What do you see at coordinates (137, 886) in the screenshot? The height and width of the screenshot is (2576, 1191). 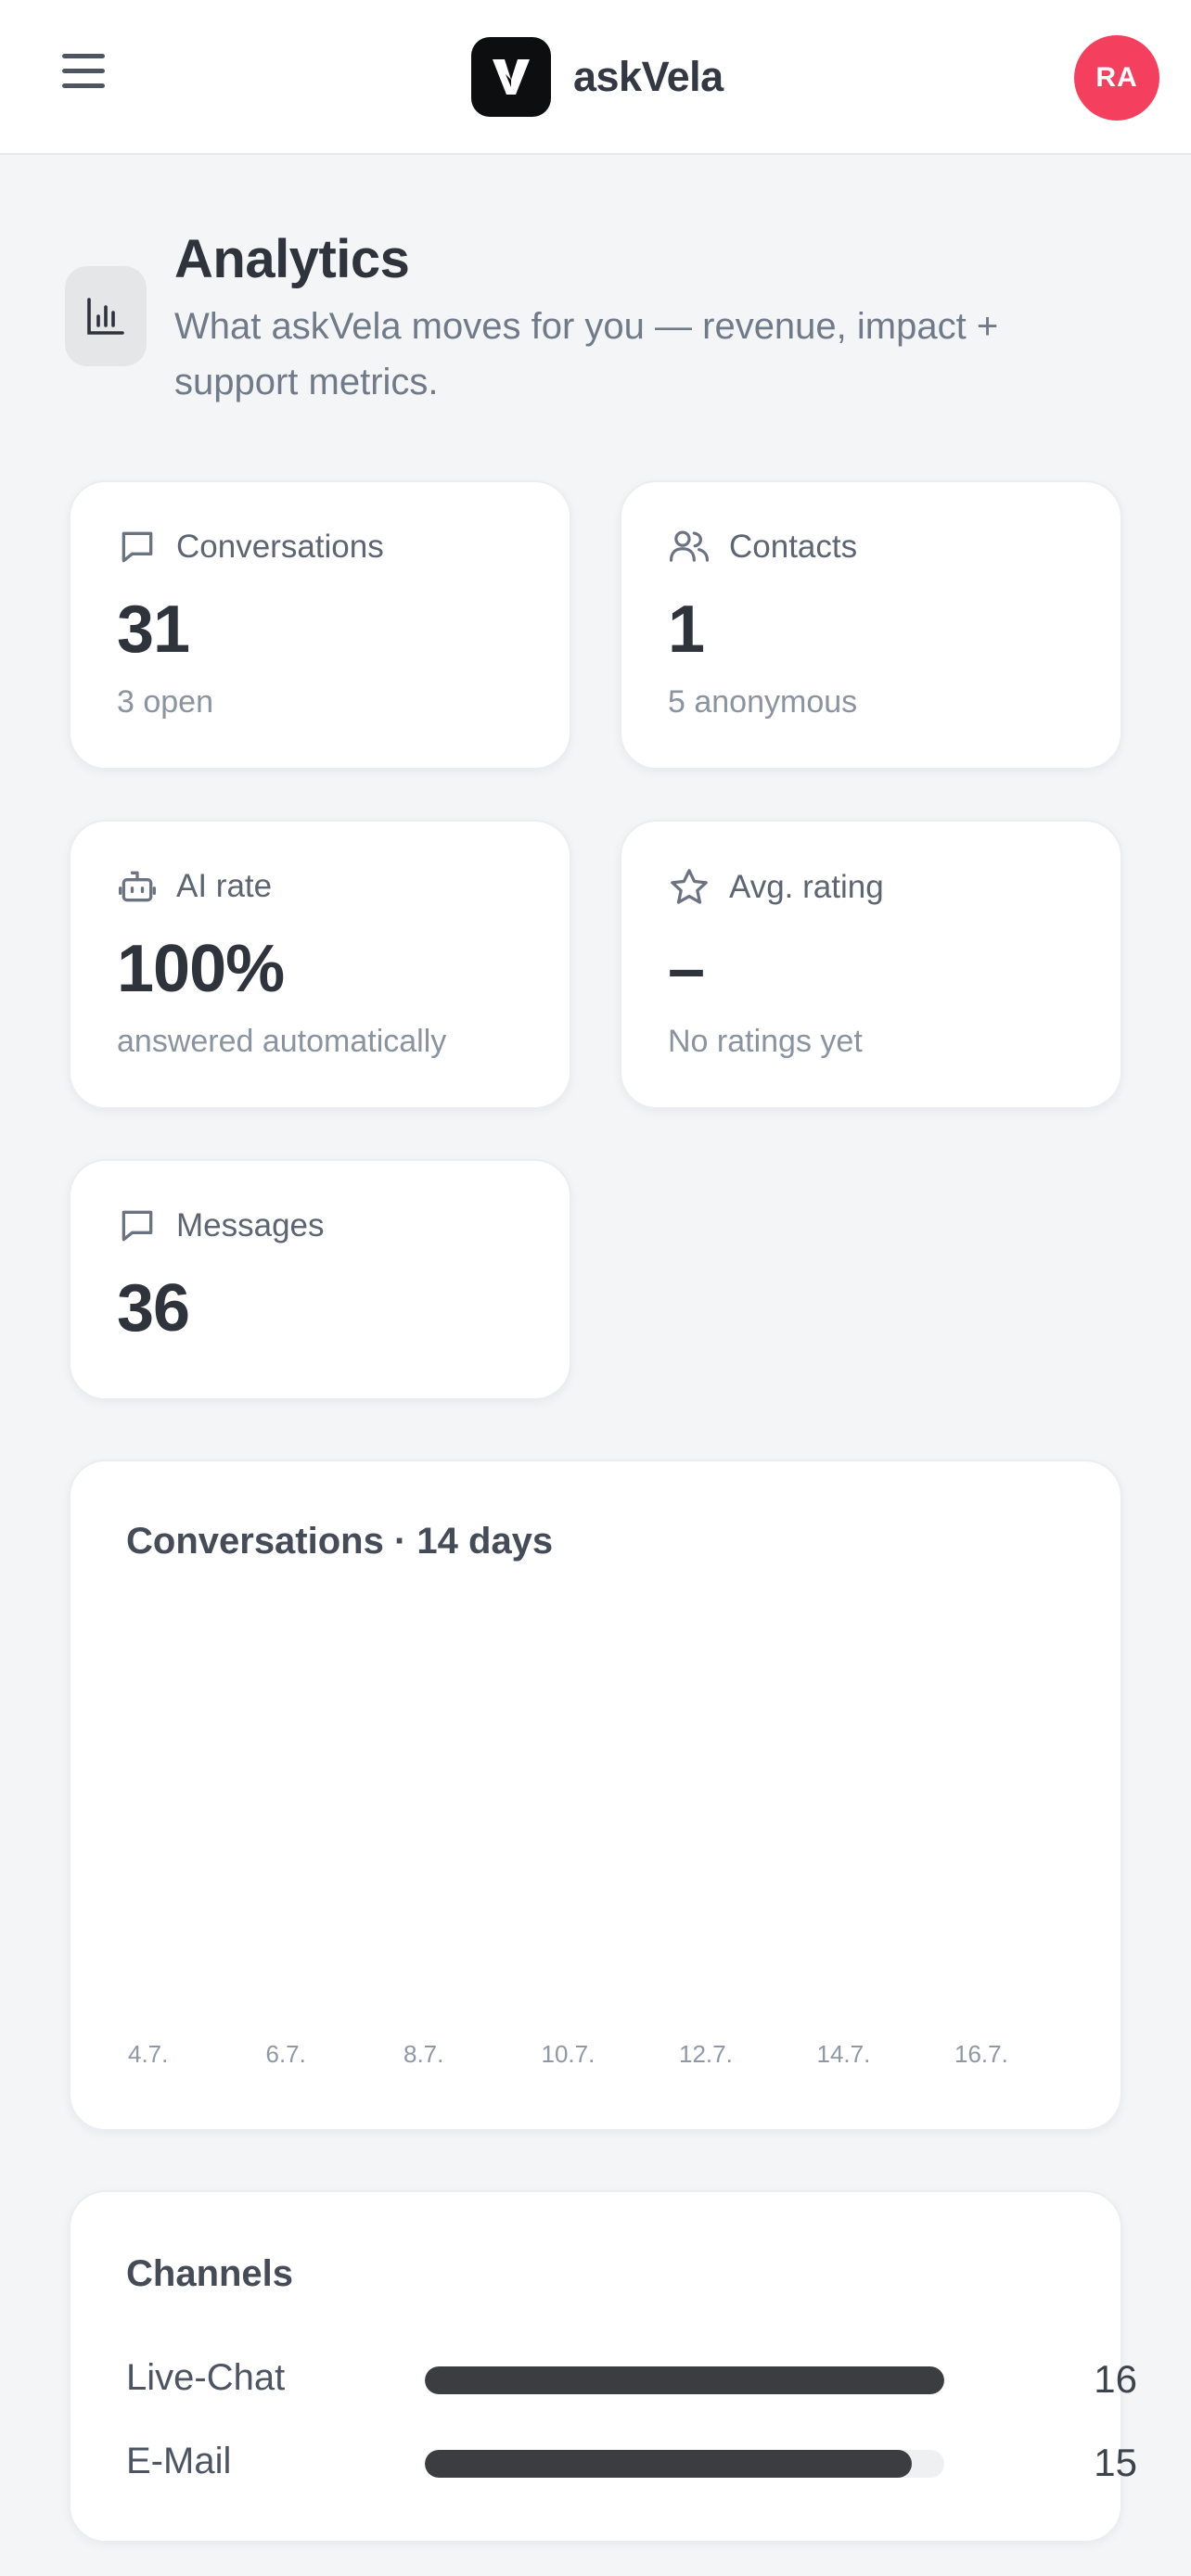 I see `robot-icon` at bounding box center [137, 886].